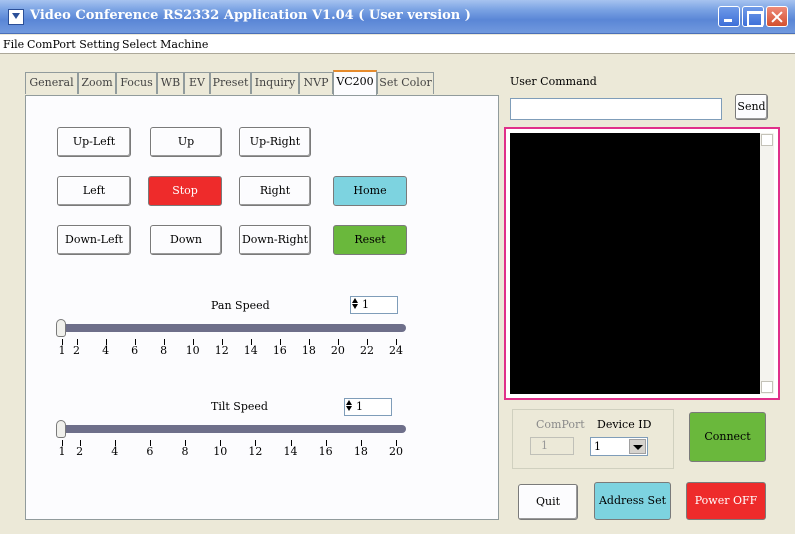  Describe the element at coordinates (275, 83) in the screenshot. I see `tab-inquiry: Inquiry` at that location.